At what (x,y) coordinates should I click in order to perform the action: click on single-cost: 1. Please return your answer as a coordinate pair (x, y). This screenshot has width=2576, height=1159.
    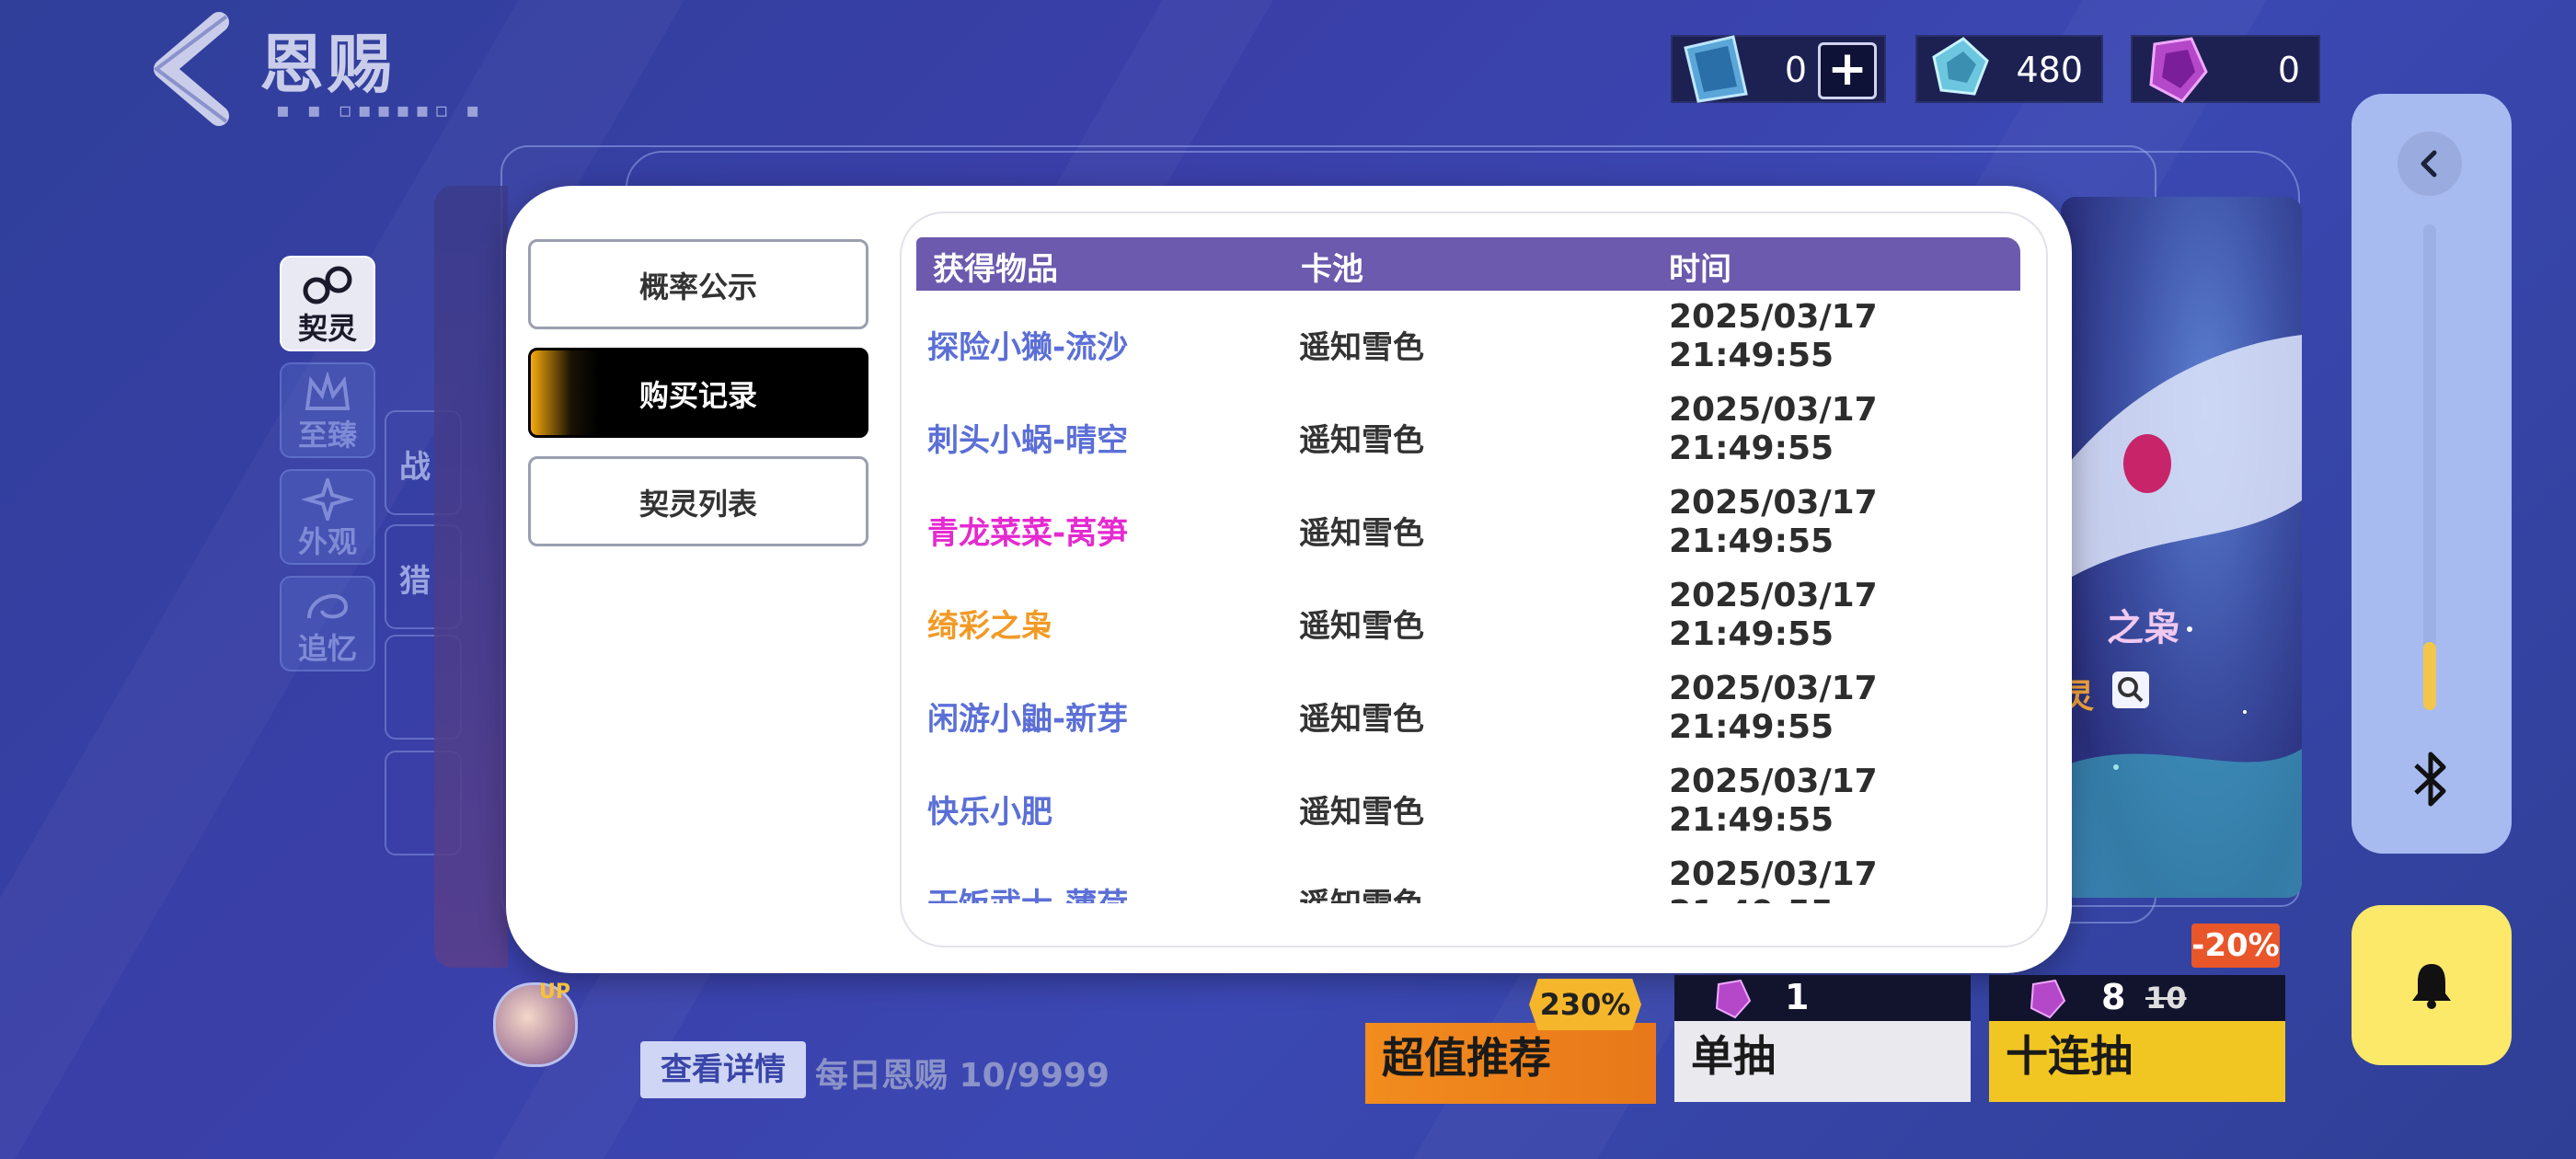
    Looking at the image, I should click on (1797, 997).